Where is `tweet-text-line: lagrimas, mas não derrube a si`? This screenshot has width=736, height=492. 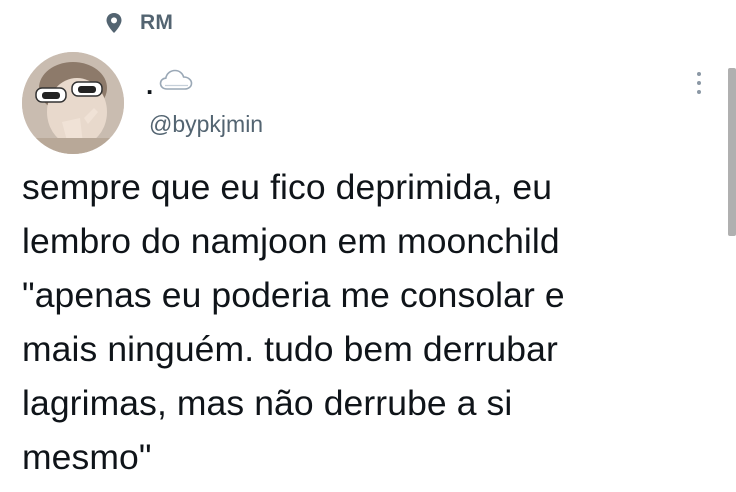
tweet-text-line: lagrimas, mas não derrube a si is located at coordinates (267, 403).